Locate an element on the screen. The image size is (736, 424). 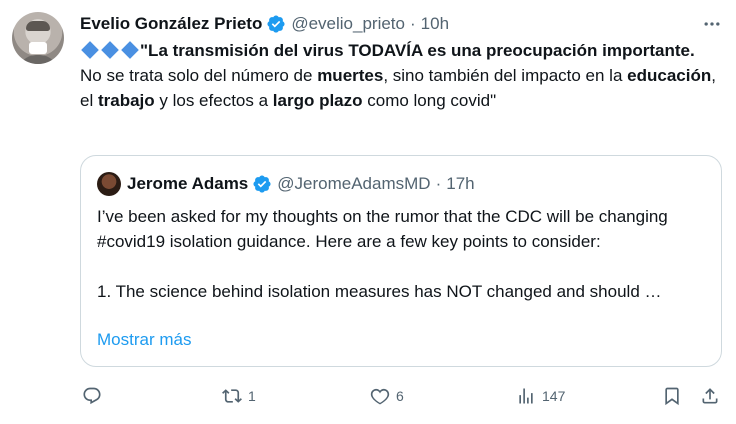
quoted-author-name: Jerome Adams is located at coordinates (188, 183).